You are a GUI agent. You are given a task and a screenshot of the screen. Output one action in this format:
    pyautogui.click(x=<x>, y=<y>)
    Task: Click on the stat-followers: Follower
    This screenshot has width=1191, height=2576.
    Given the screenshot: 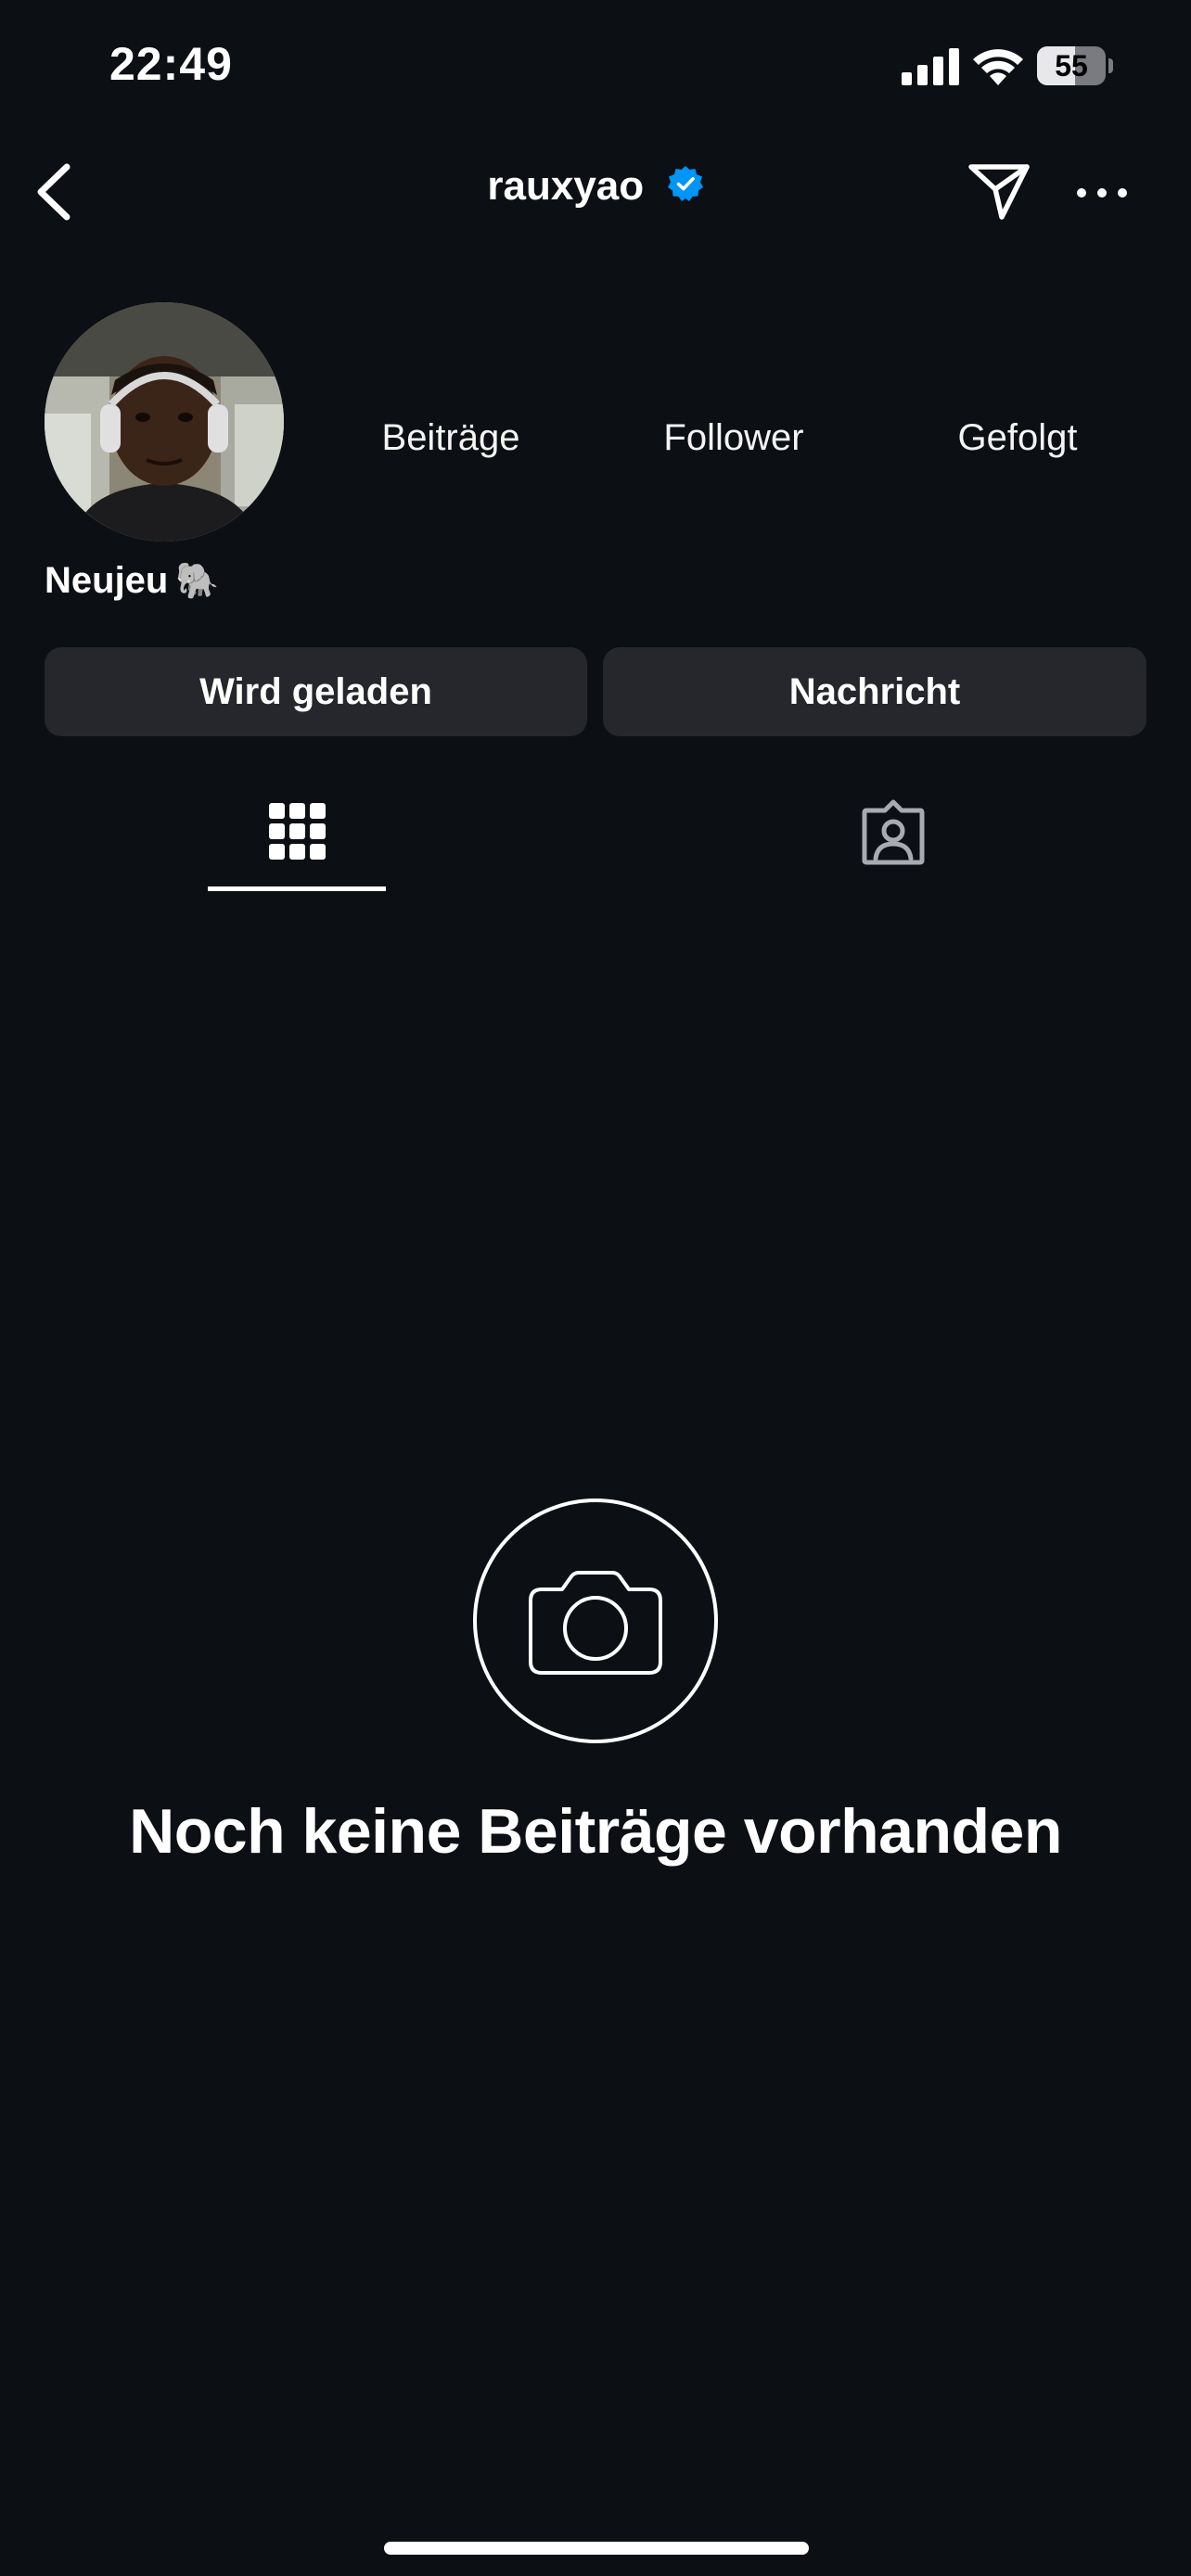 What is the action you would take?
    pyautogui.click(x=733, y=438)
    